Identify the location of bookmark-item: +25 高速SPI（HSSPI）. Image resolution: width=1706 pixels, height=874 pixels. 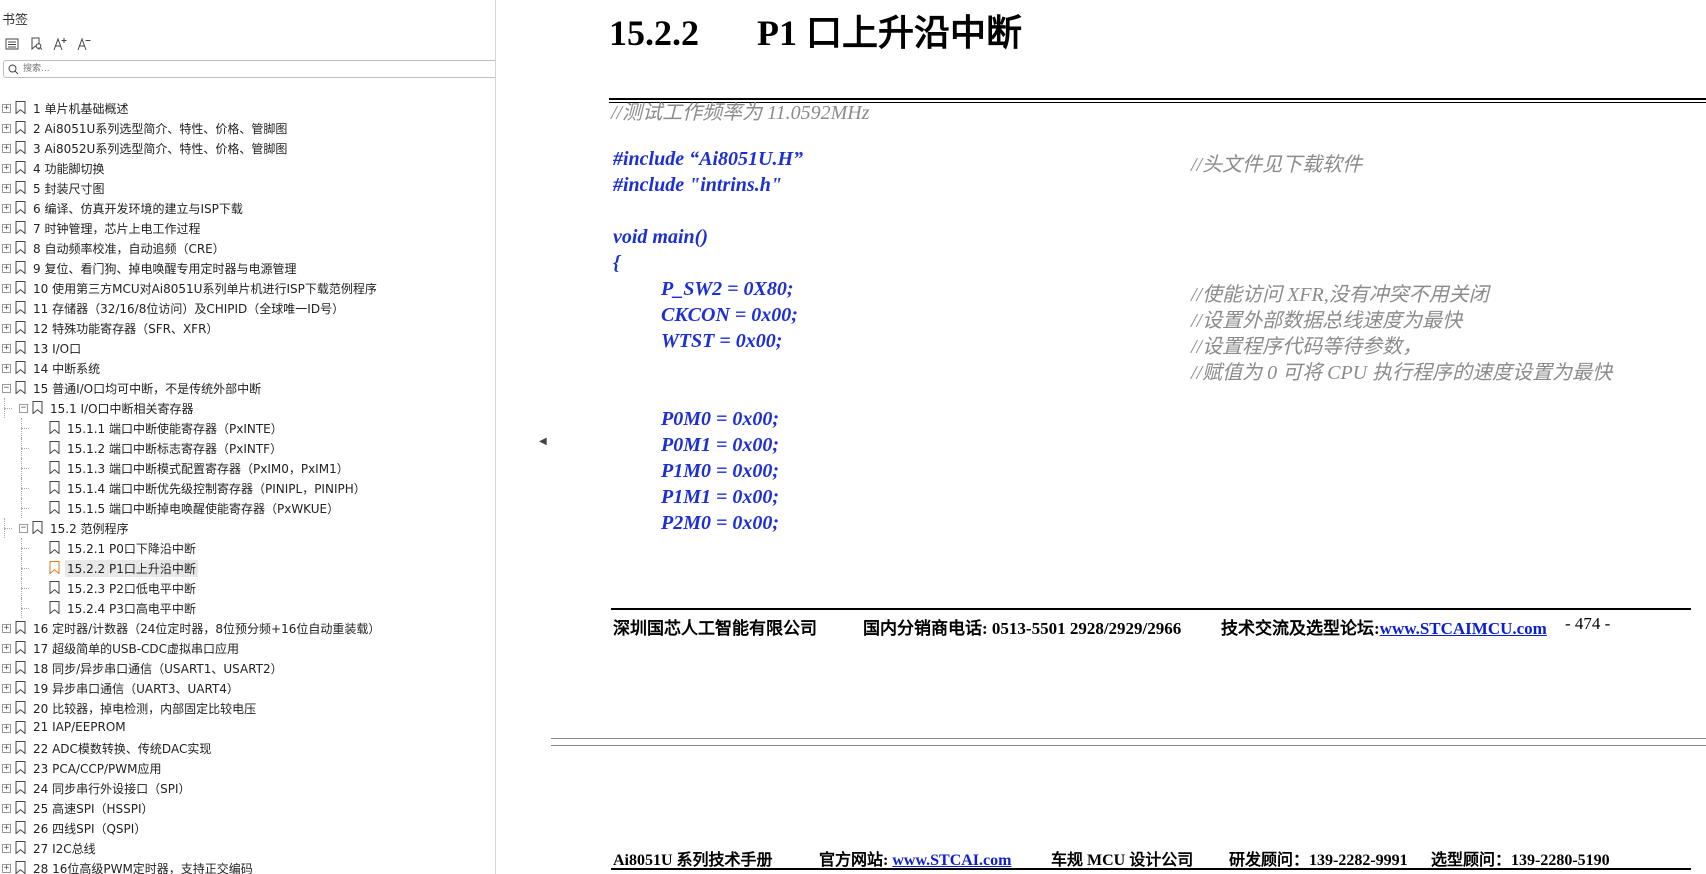
(247, 808).